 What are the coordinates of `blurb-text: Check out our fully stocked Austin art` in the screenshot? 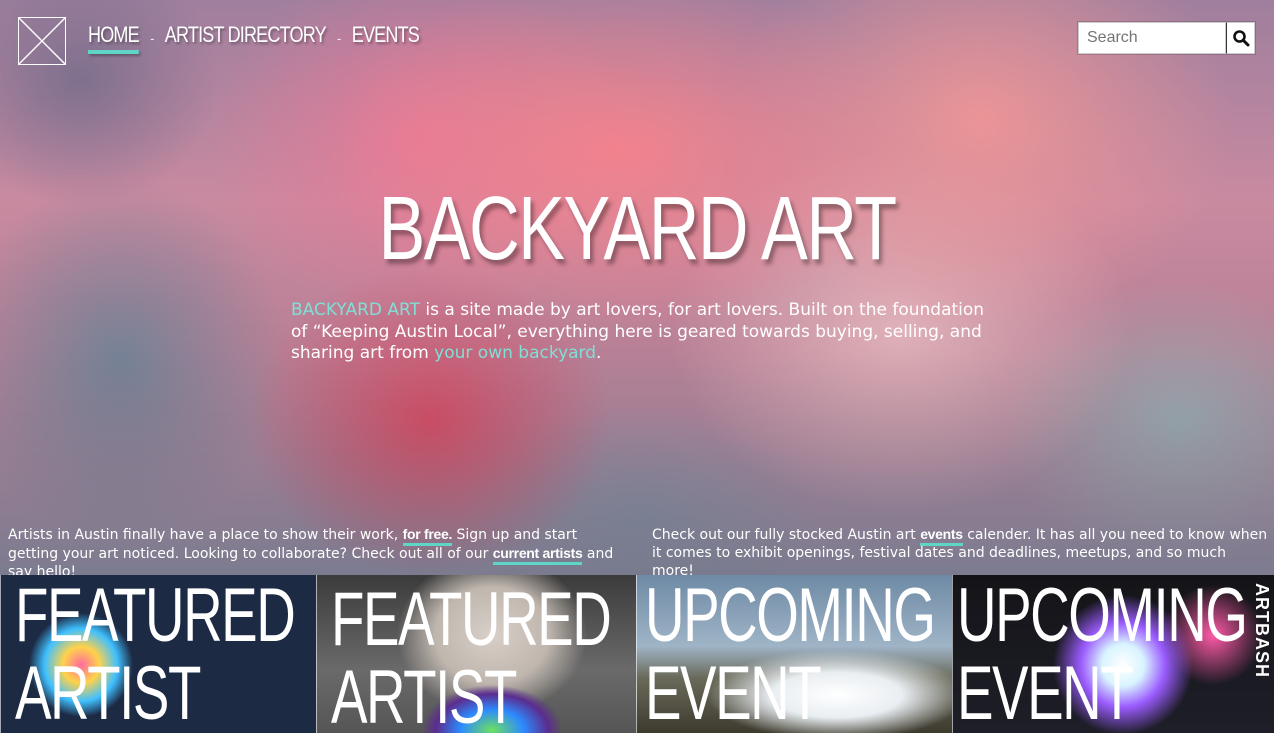 It's located at (786, 535).